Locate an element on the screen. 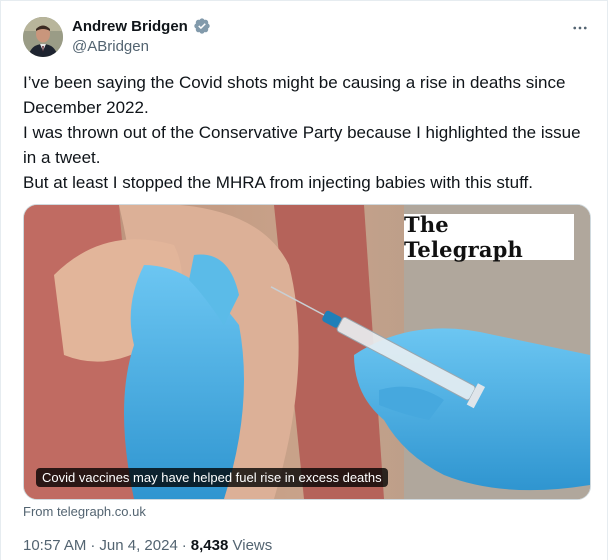 This screenshot has width=610, height=560. tweet-time: 10:57 AM is located at coordinates (54, 545).